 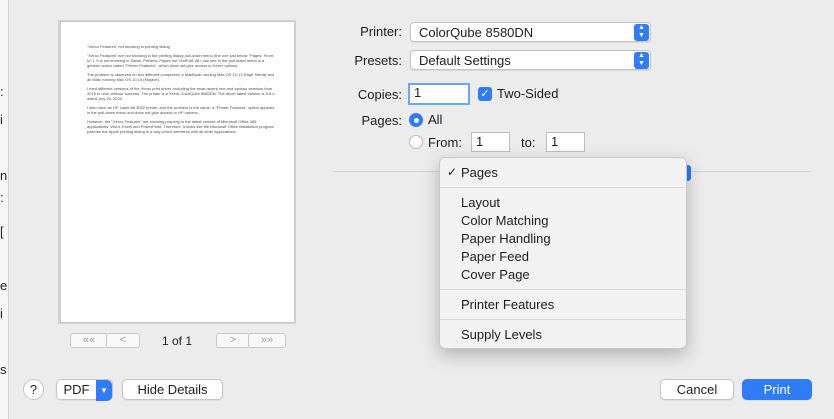 What do you see at coordinates (439, 94) in the screenshot?
I see `copies-field: 1` at bounding box center [439, 94].